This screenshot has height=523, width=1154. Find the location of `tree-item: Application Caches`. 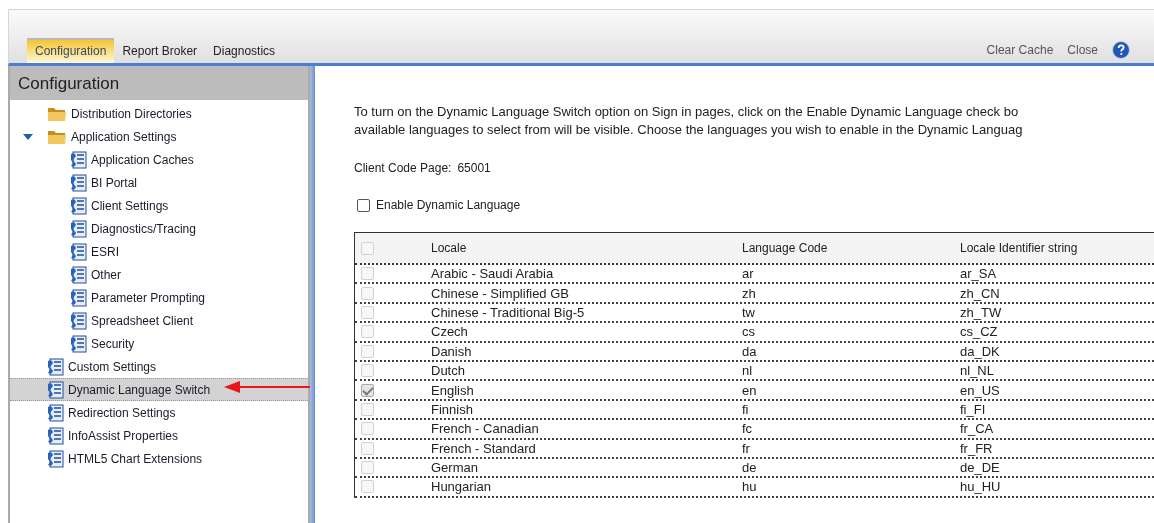

tree-item: Application Caches is located at coordinates (159, 159).